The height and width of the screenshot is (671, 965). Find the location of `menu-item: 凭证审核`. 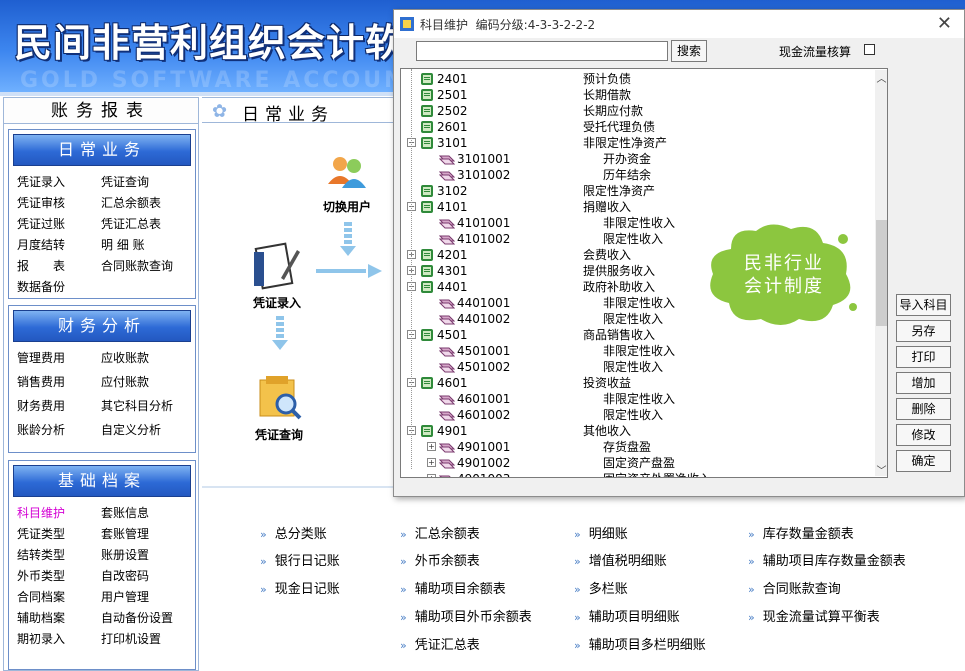

menu-item: 凭证审核 is located at coordinates (59, 203).